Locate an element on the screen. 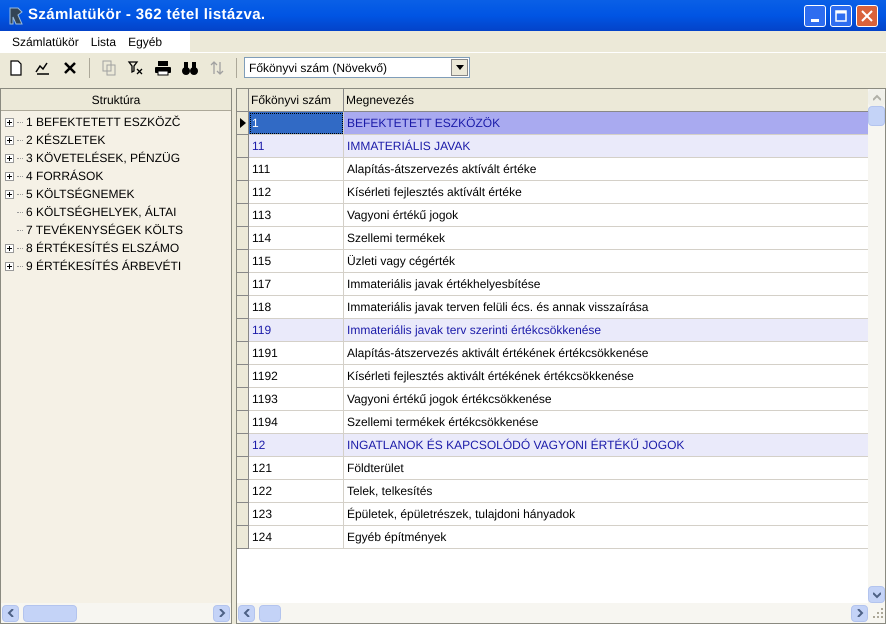  tree-item: 3 KÖVETELÉSEK, PÉNZÜG is located at coordinates (103, 158).